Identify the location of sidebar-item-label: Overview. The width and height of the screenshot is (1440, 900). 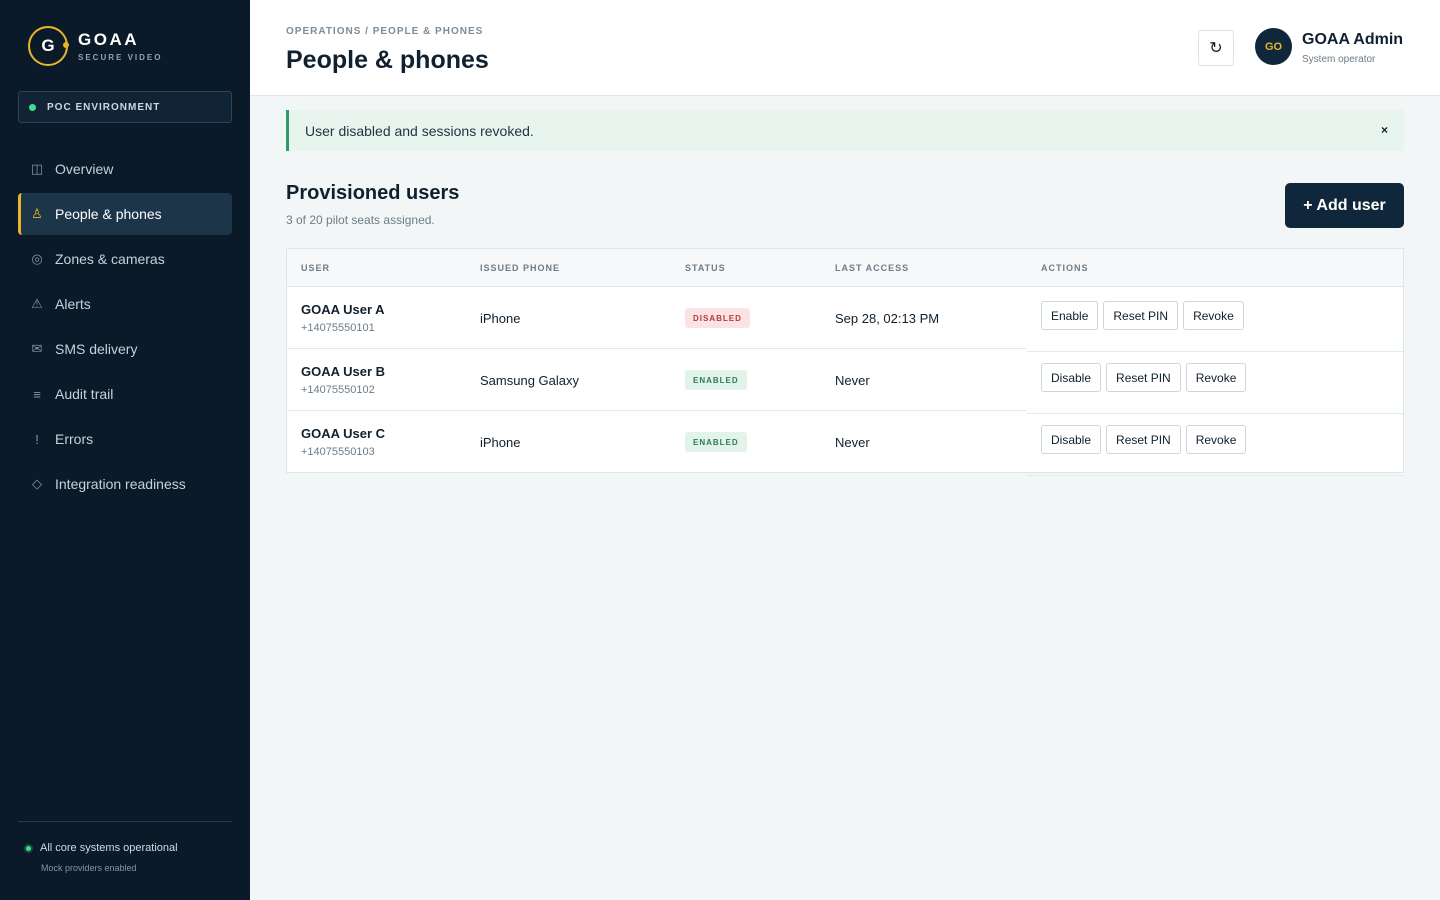
(84, 169).